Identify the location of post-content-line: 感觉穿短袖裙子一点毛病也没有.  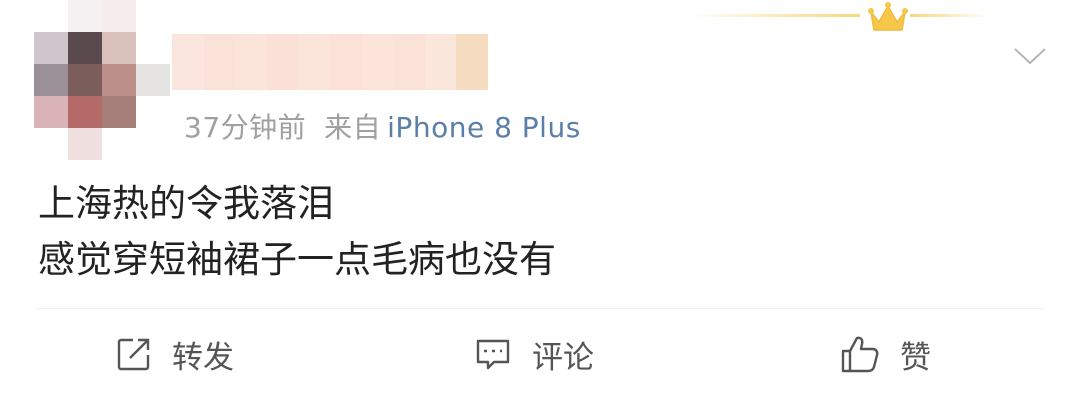
(297, 259).